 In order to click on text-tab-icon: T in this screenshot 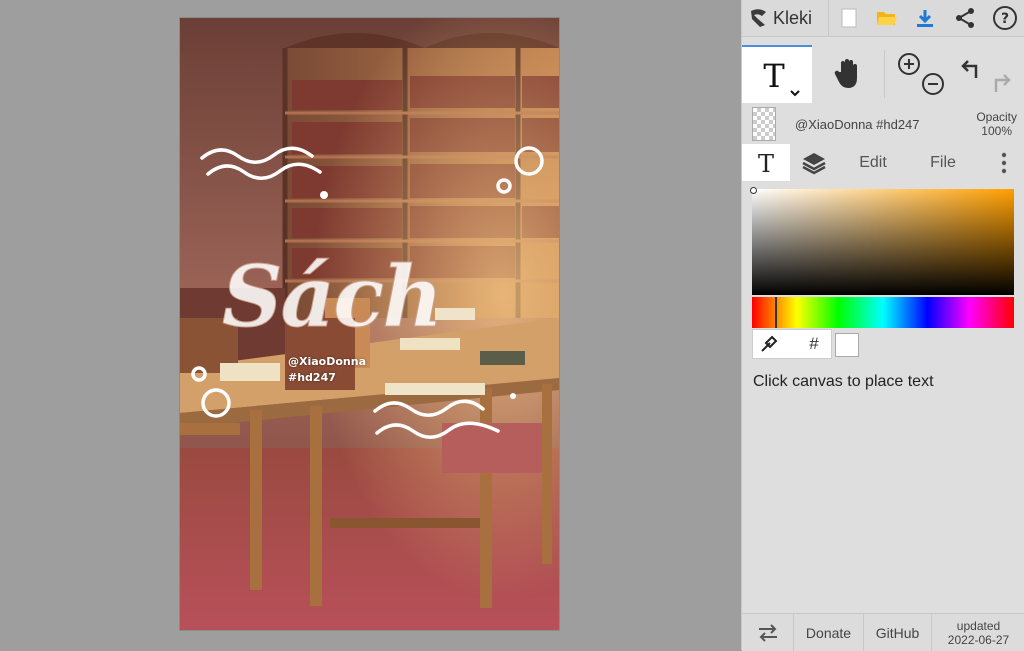, I will do `click(766, 163)`.